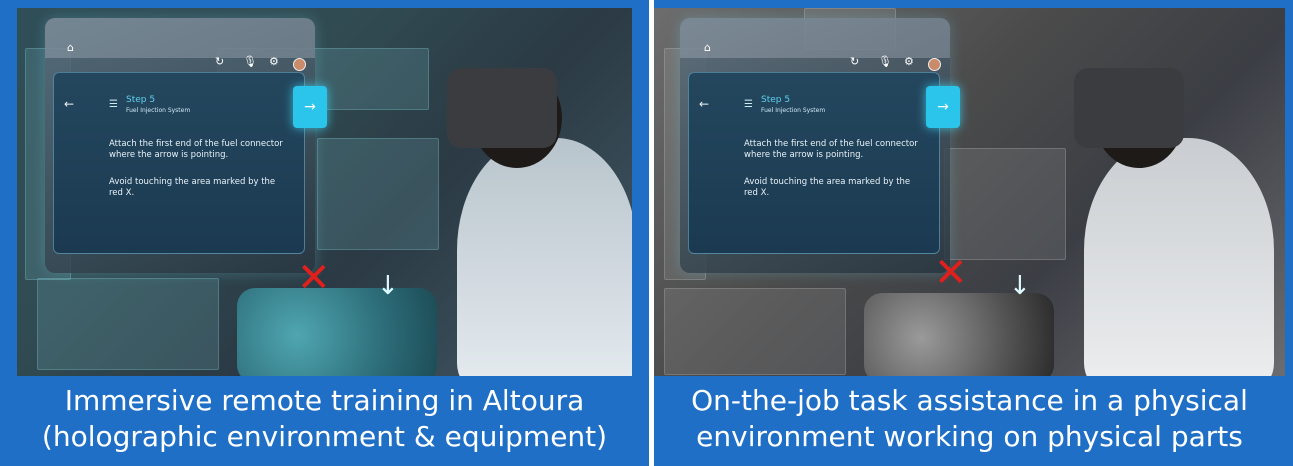 The height and width of the screenshot is (466, 1293). What do you see at coordinates (969, 400) in the screenshot?
I see `caption-line: On-the-job task assistance in a physical` at bounding box center [969, 400].